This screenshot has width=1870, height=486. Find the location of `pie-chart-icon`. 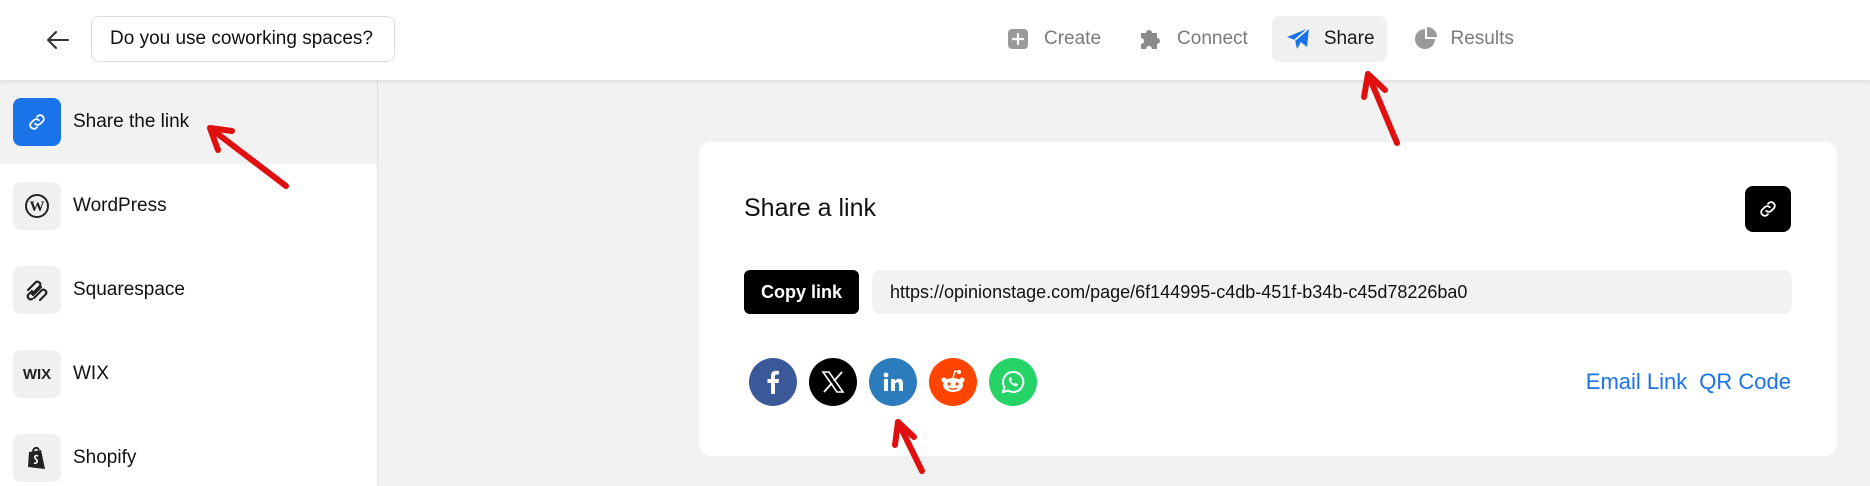

pie-chart-icon is located at coordinates (1425, 39).